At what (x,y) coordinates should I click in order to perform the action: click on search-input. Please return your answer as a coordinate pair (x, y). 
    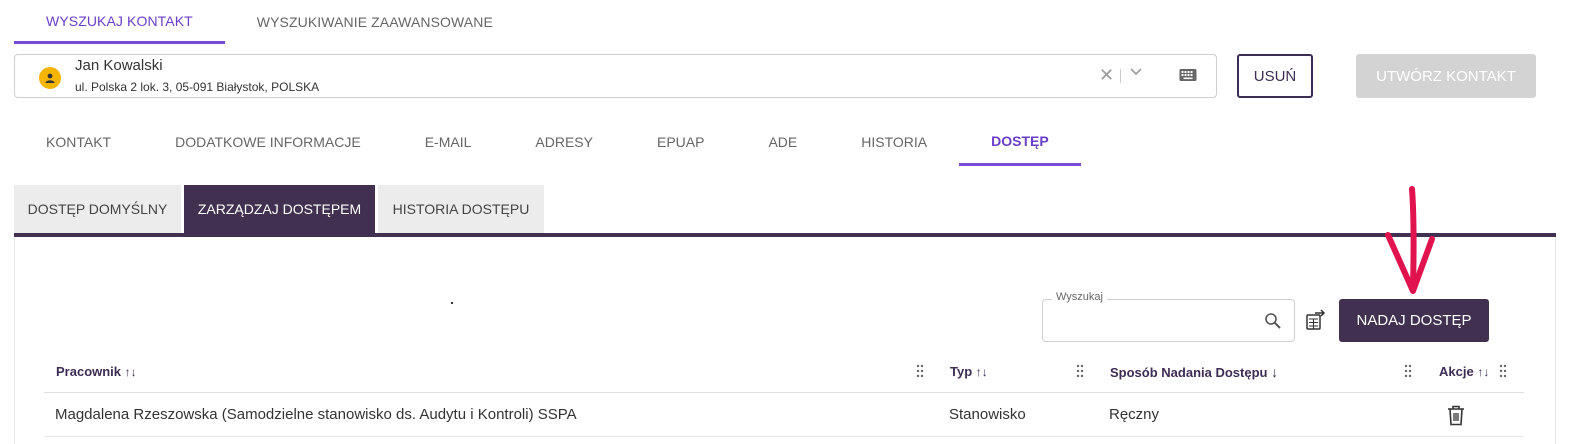
    Looking at the image, I should click on (1168, 320).